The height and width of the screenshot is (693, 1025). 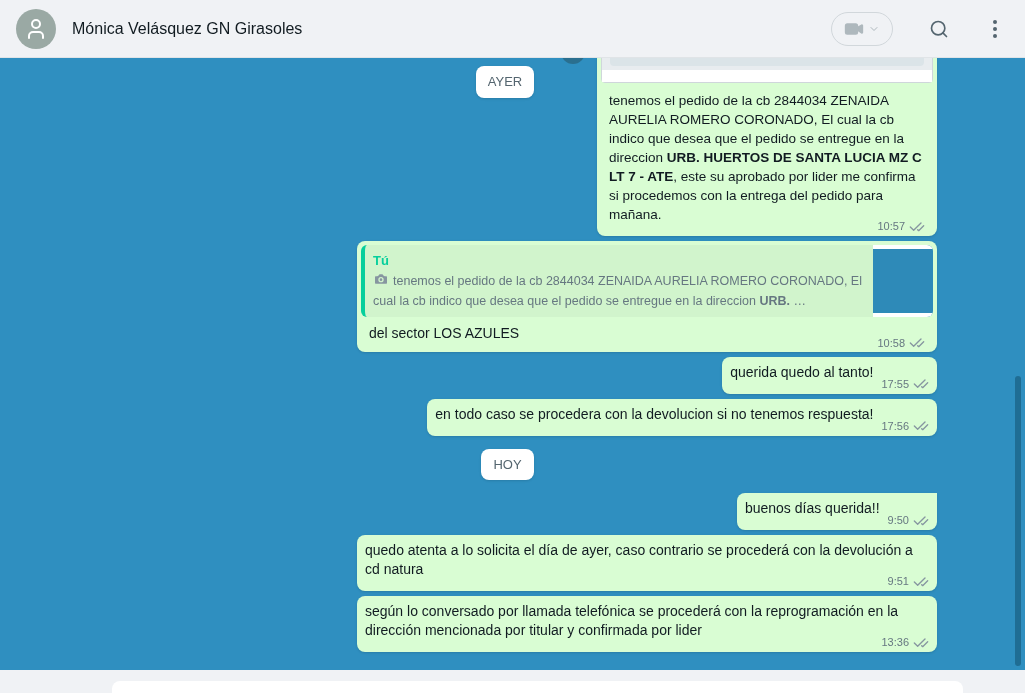 I want to click on image-thumbnail, so click(x=903, y=281).